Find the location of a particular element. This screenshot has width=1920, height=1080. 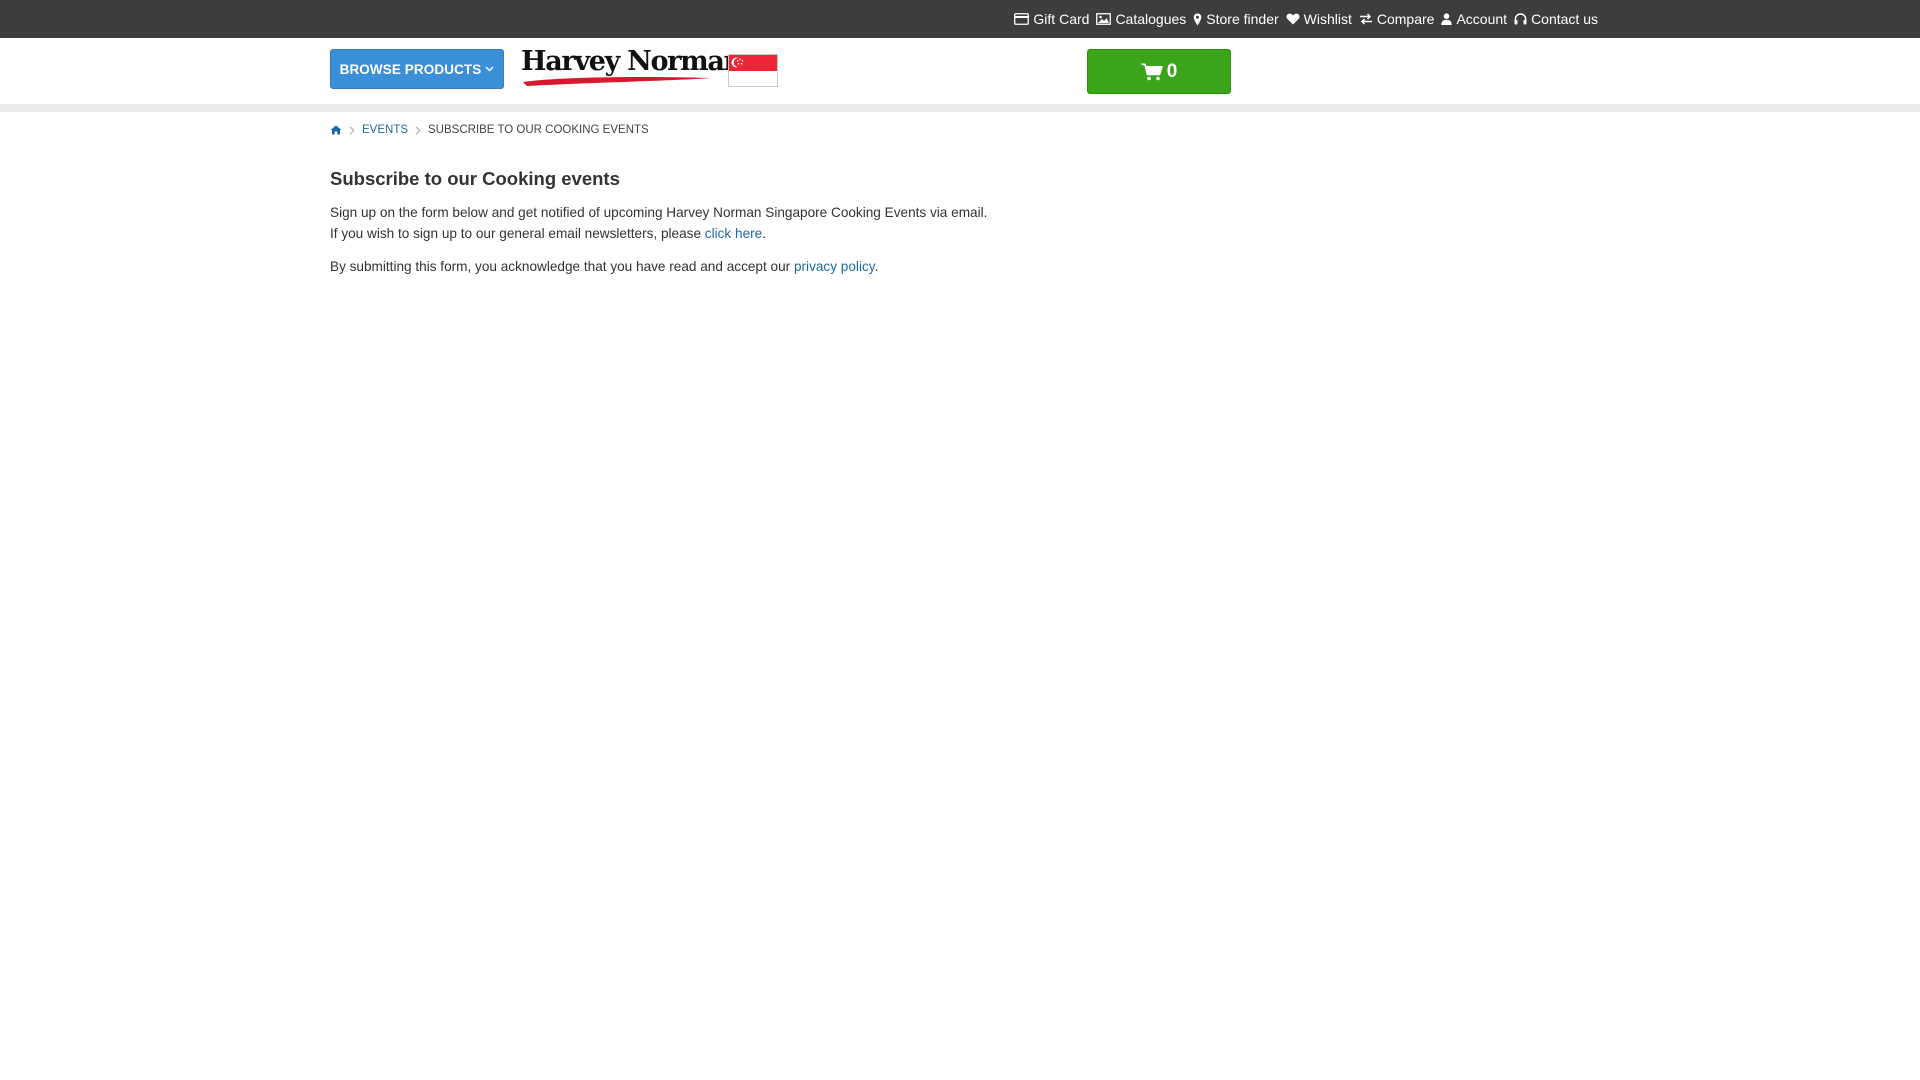

breadcrumb-events-link: EVENTS is located at coordinates (385, 130).